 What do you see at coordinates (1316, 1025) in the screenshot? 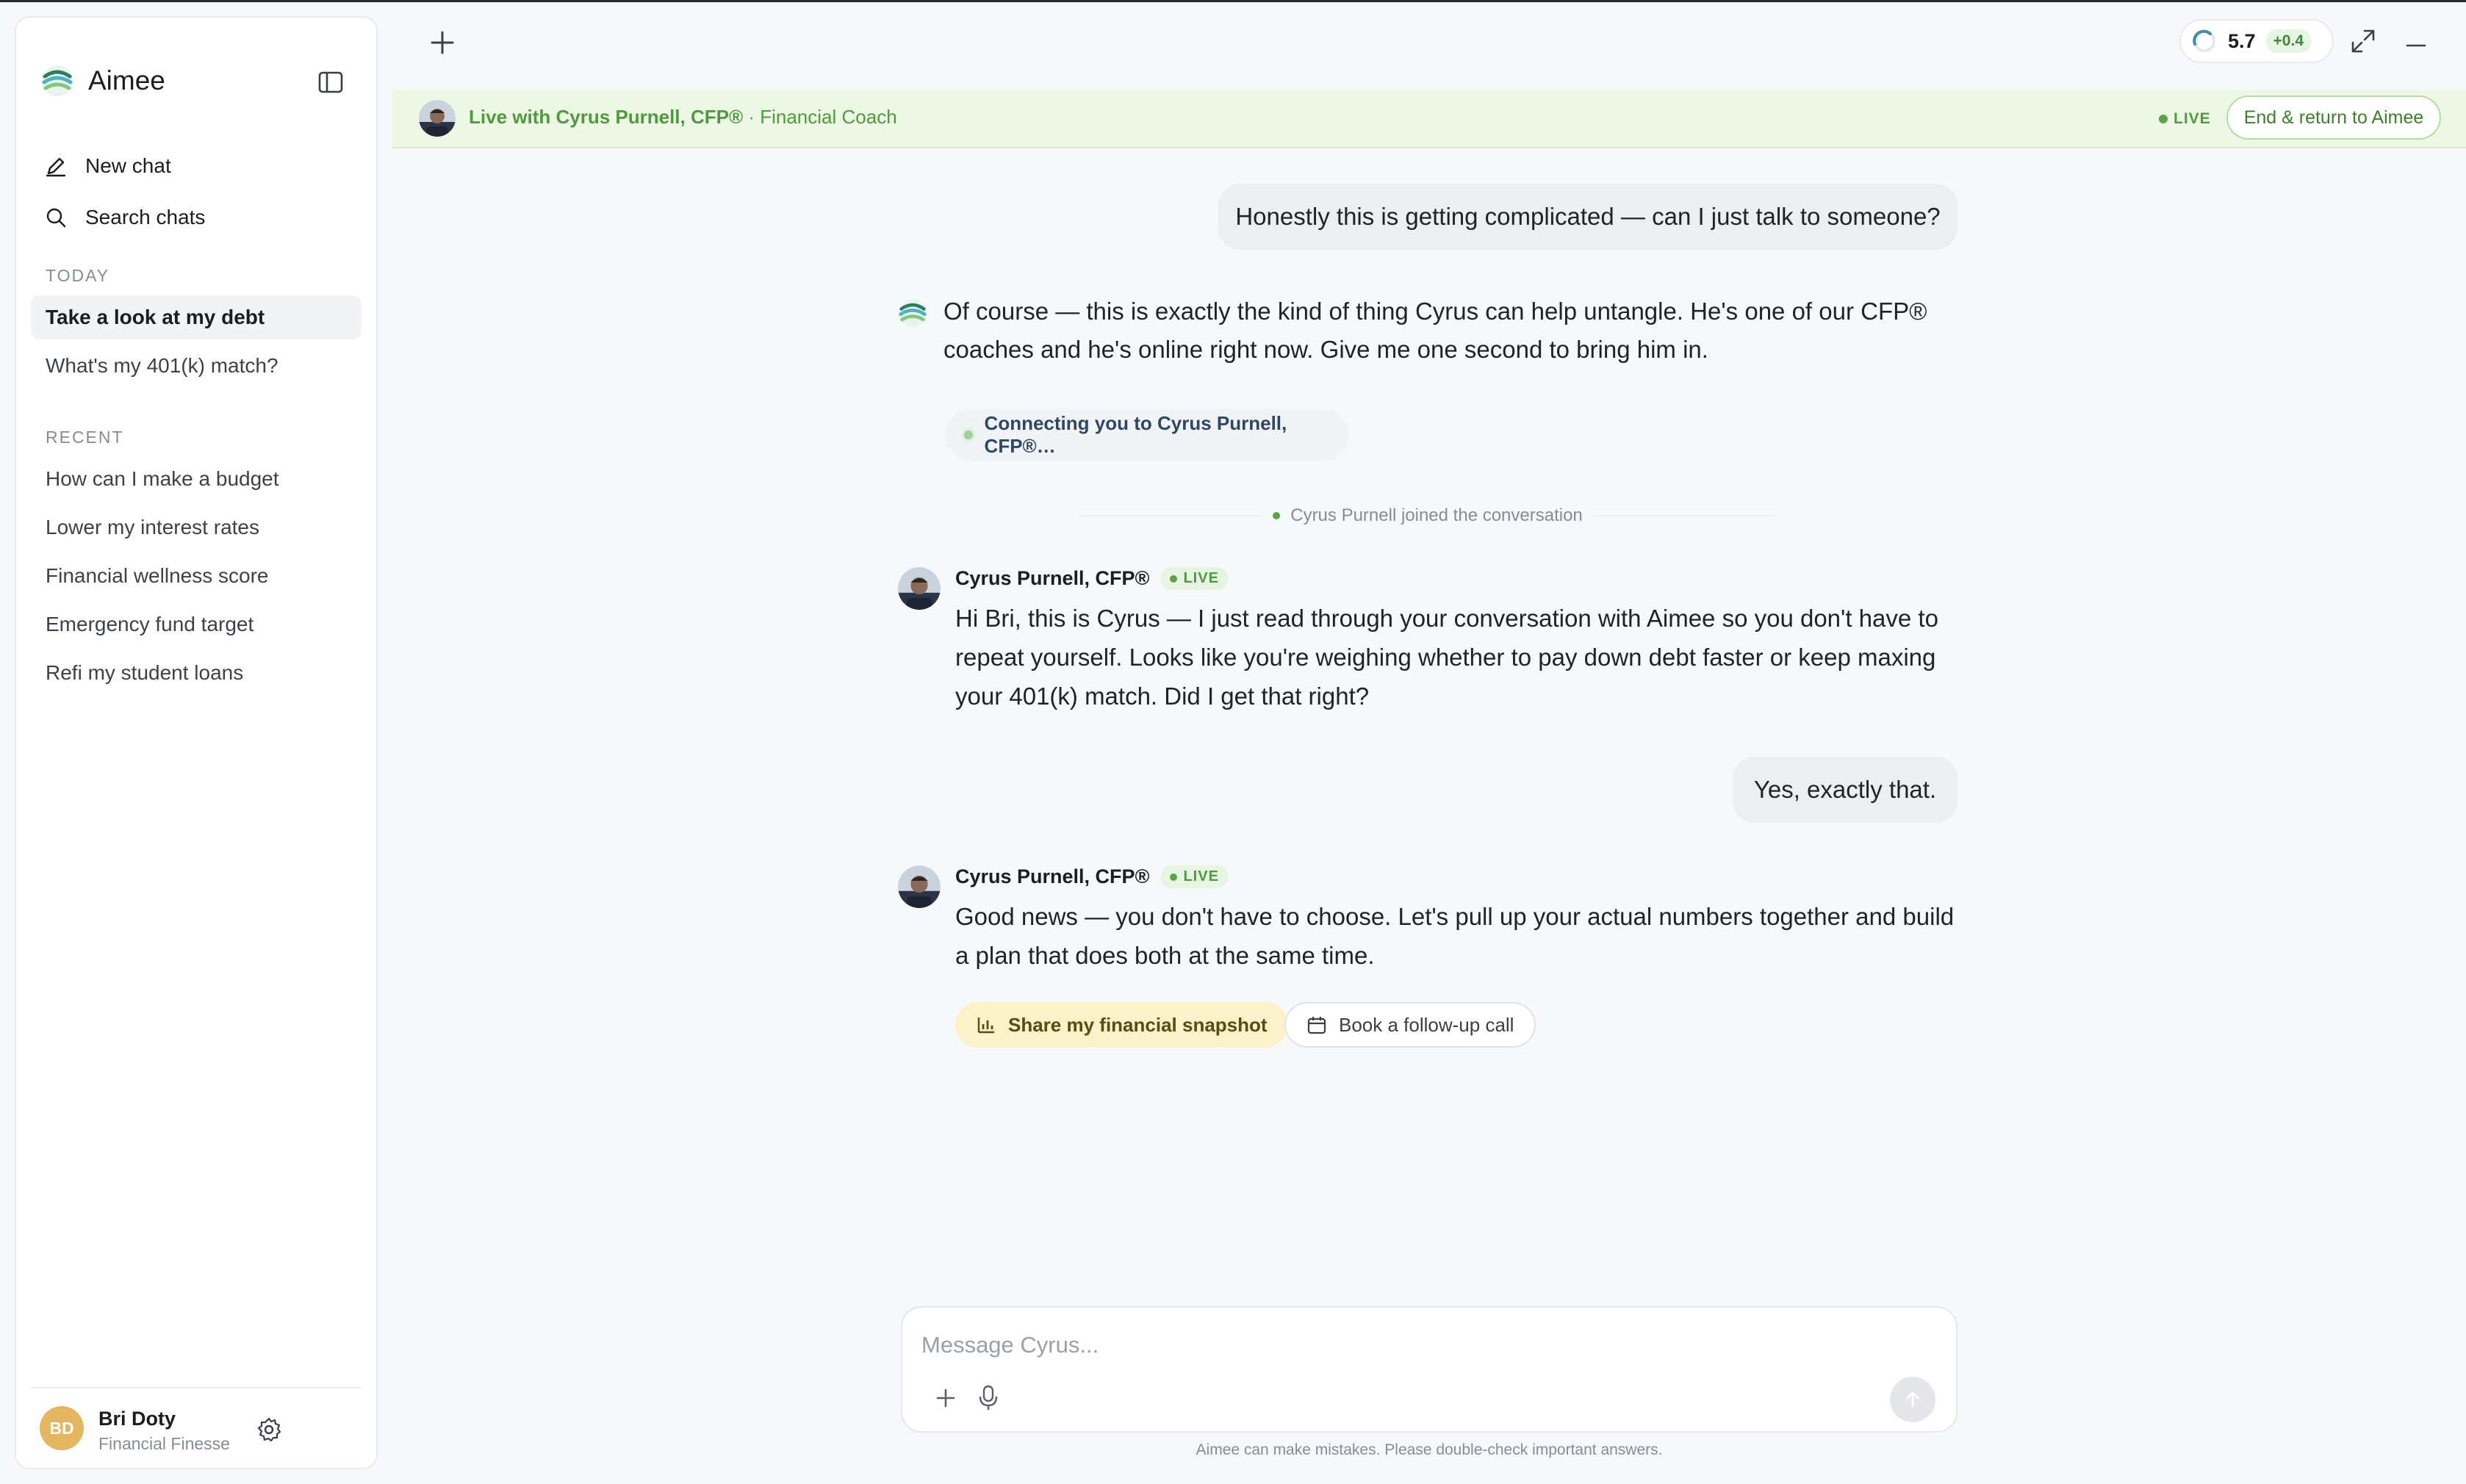
I see `calendar-icon` at bounding box center [1316, 1025].